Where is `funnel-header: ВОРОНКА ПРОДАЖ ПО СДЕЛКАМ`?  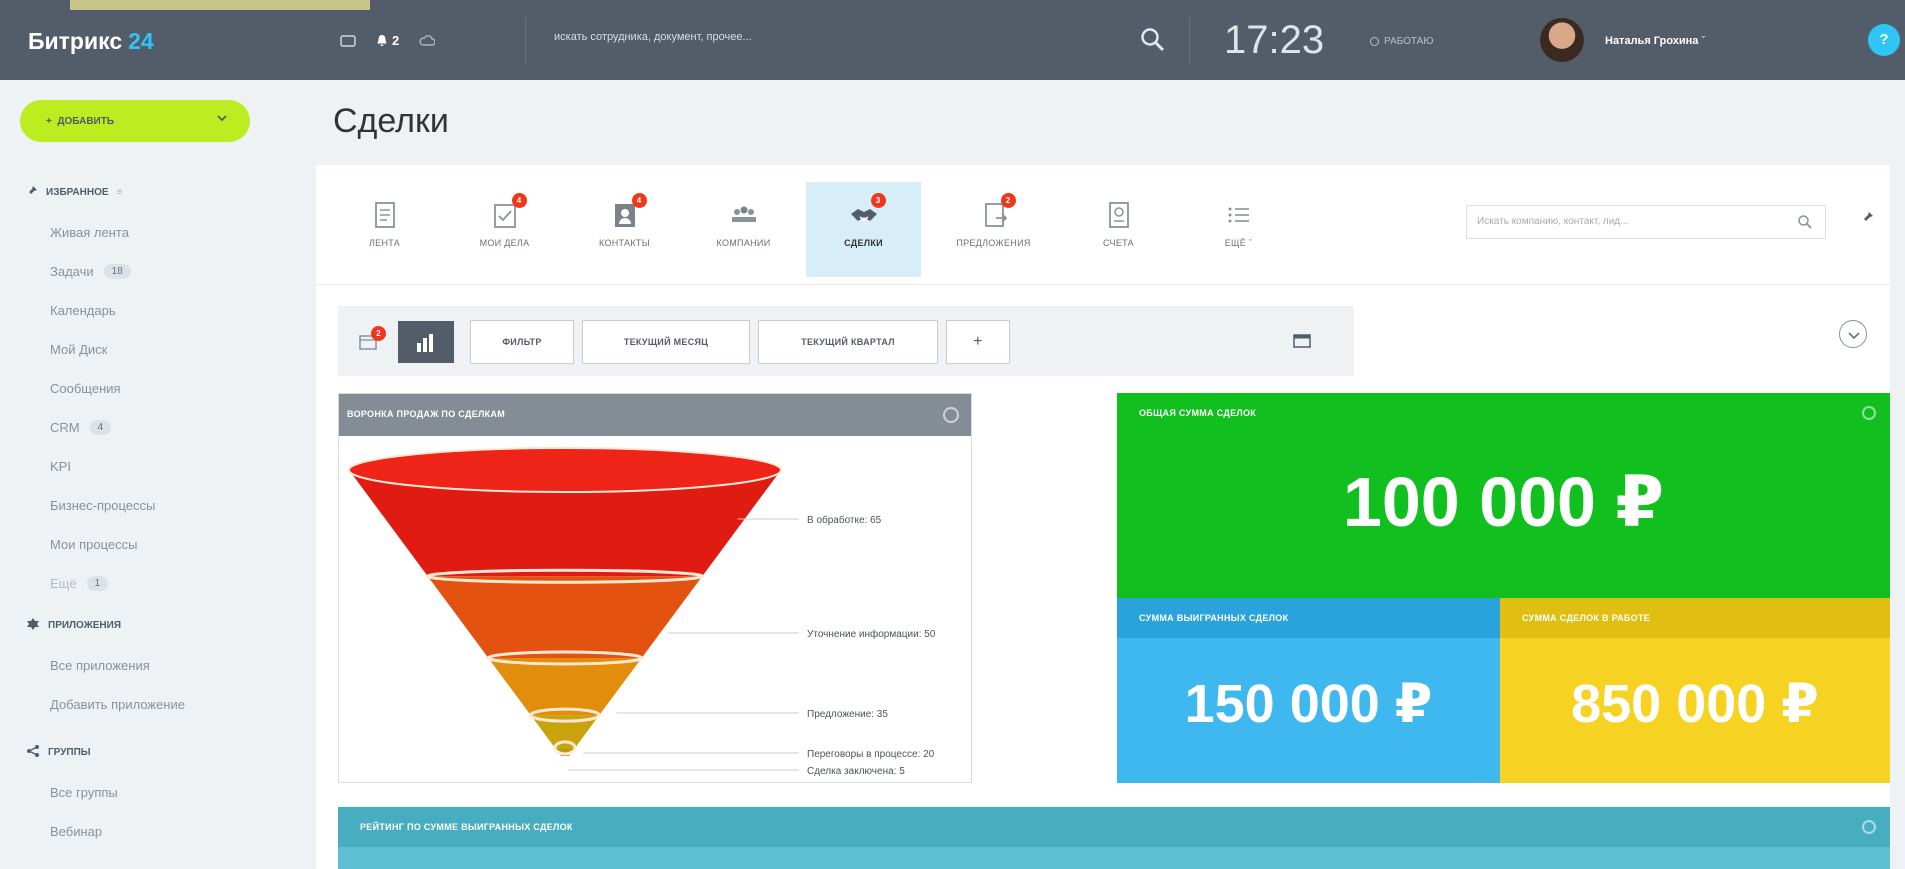
funnel-header: ВОРОНКА ПРОДАЖ ПО СДЕЛКАМ is located at coordinates (655, 415).